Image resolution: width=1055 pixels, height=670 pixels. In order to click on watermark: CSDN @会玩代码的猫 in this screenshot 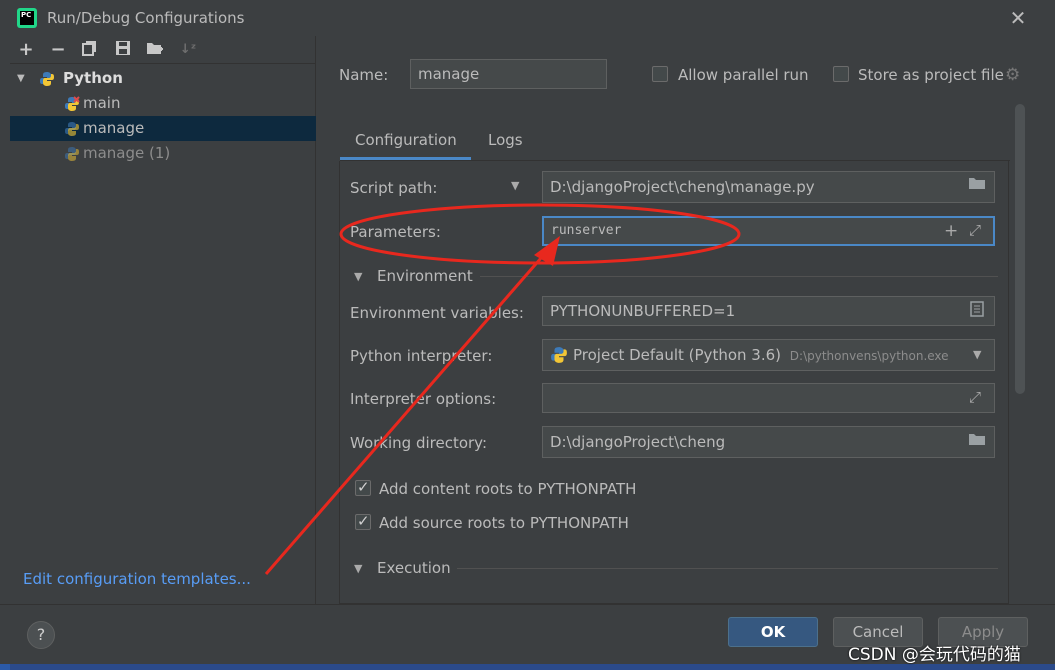, I will do `click(934, 655)`.